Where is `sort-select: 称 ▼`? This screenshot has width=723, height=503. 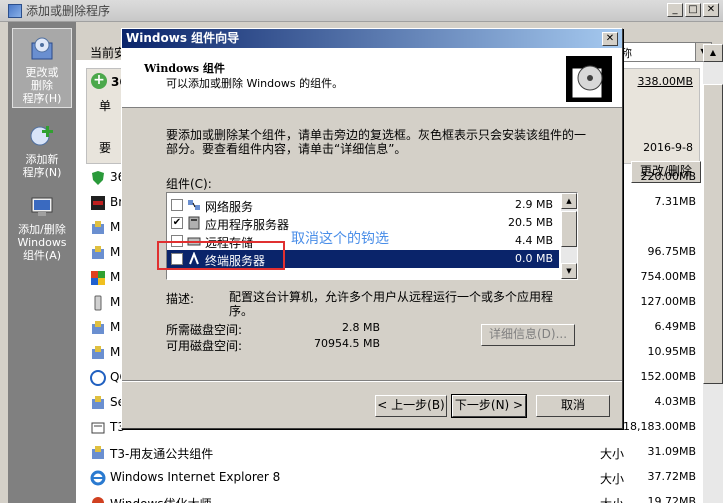 sort-select: 称 ▼ is located at coordinates (664, 52).